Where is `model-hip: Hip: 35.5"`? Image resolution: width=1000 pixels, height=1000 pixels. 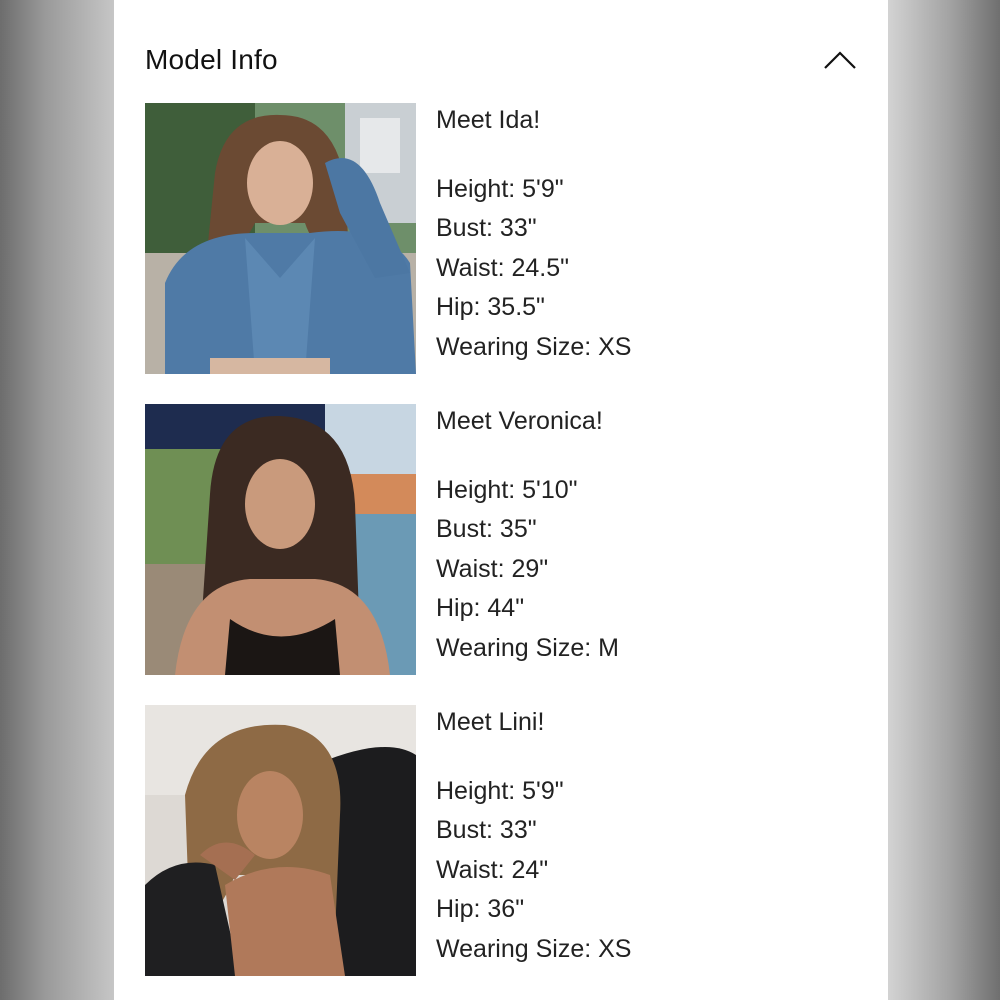 model-hip: Hip: 35.5" is located at coordinates (490, 307).